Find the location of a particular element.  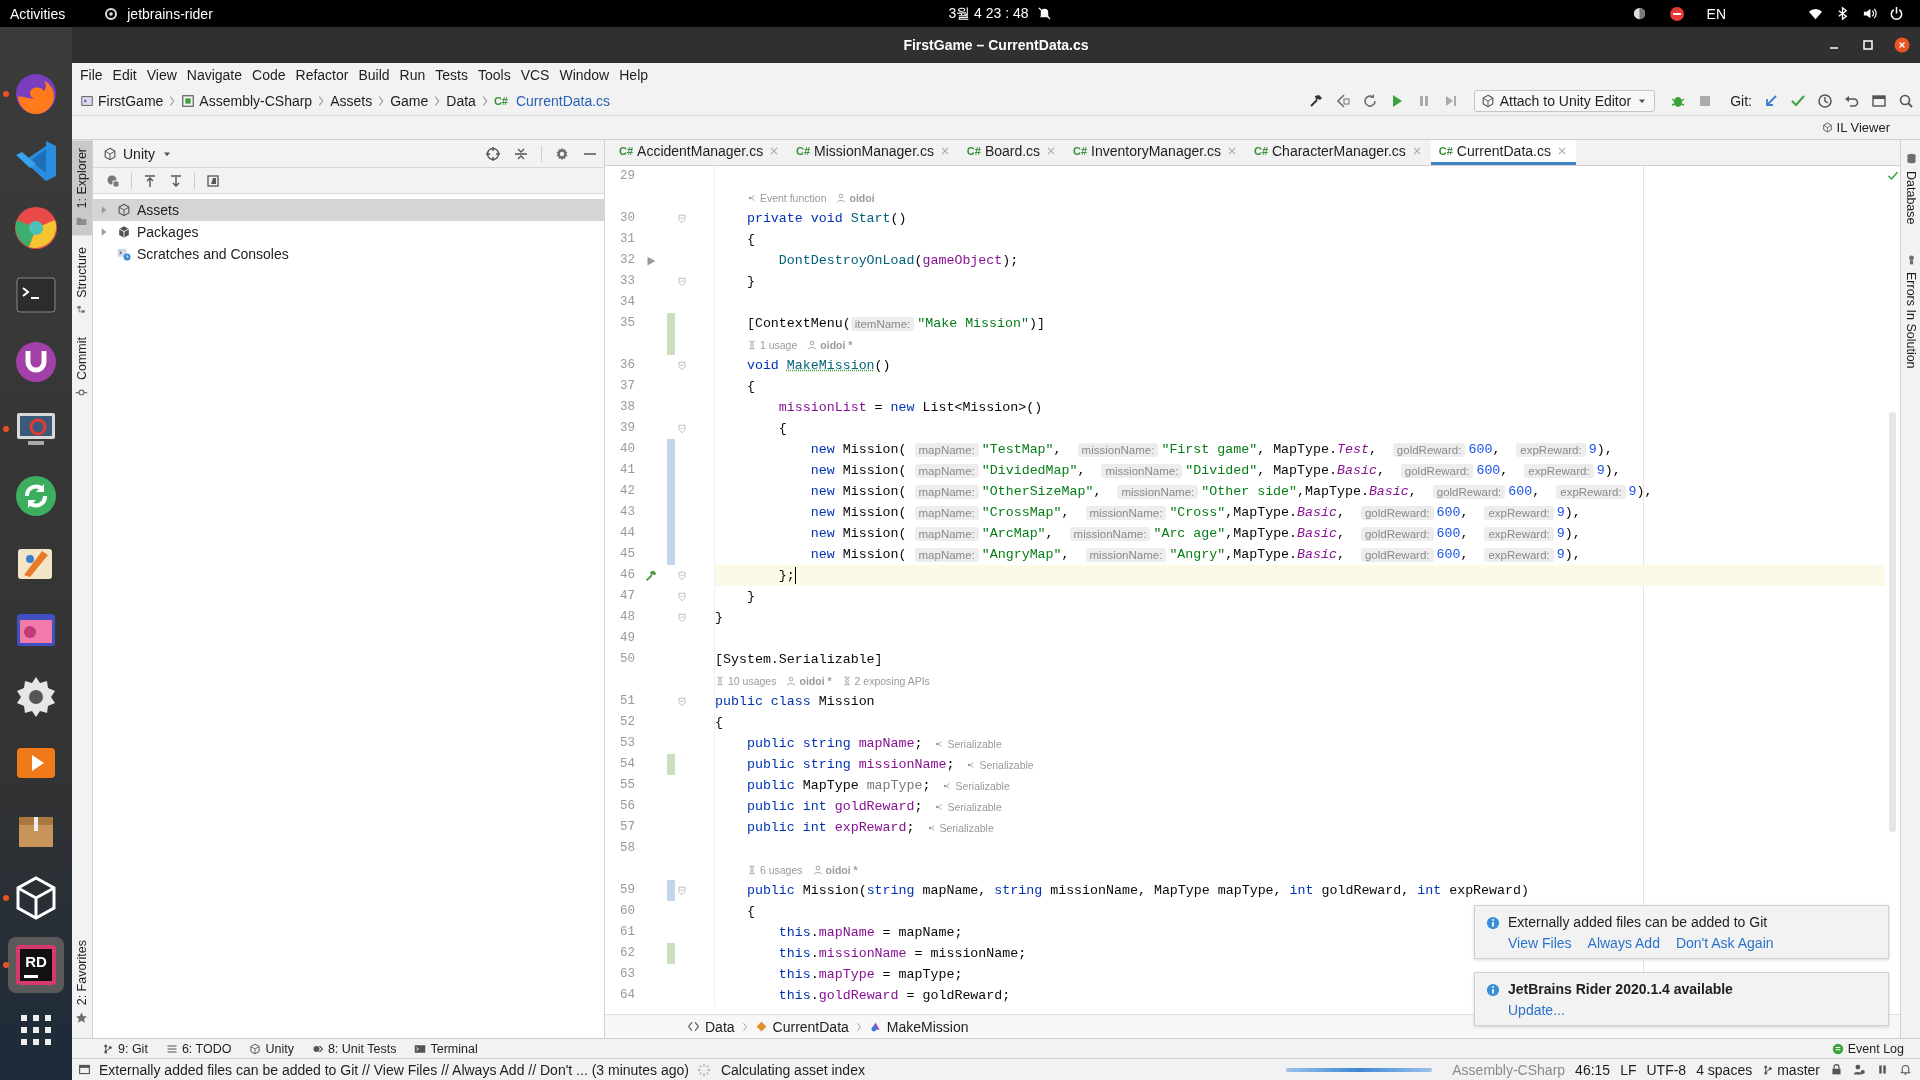

bell-icon is located at coordinates (1905, 1069).